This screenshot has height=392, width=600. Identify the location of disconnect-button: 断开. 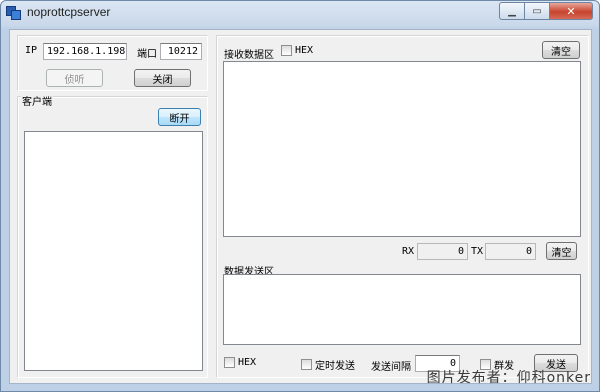
(179, 117).